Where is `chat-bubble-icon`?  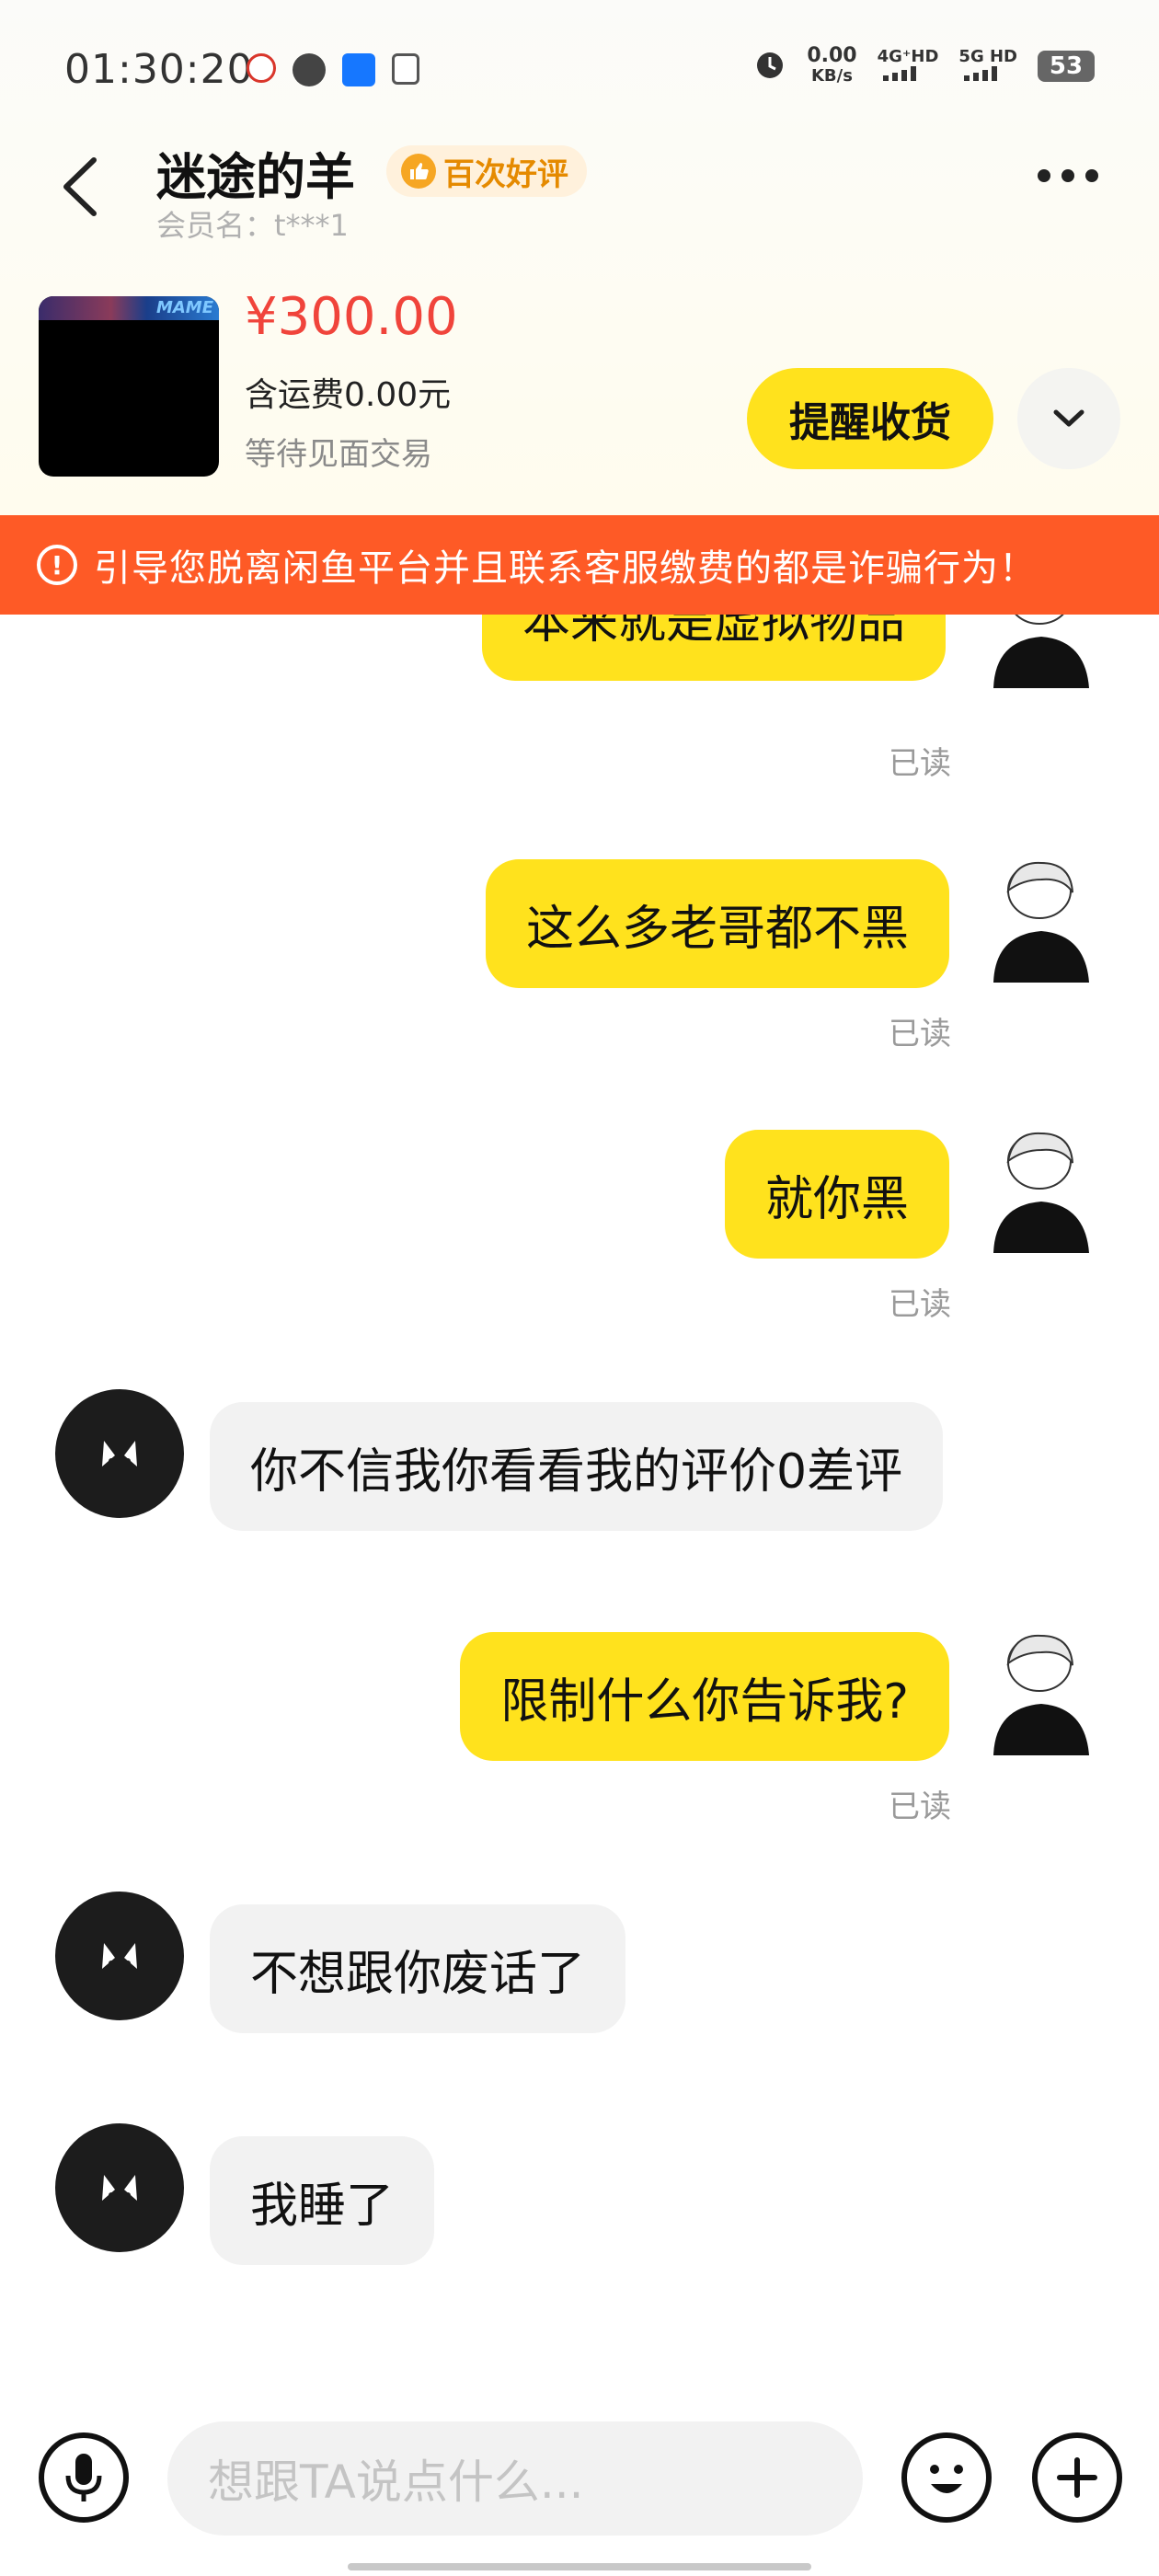 chat-bubble-icon is located at coordinates (309, 69).